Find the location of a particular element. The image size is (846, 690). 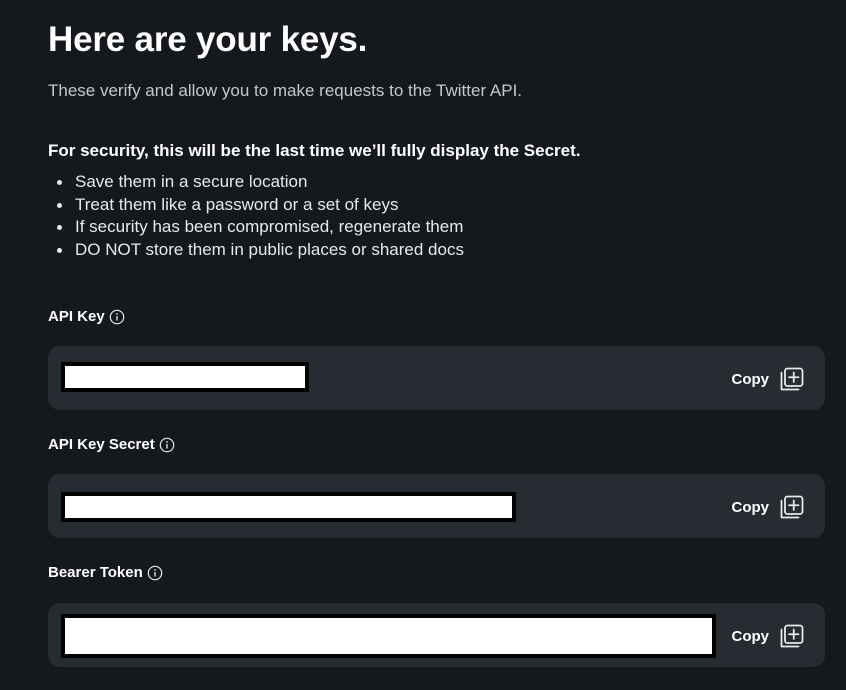

api-key-label: API Key is located at coordinates (86, 317).